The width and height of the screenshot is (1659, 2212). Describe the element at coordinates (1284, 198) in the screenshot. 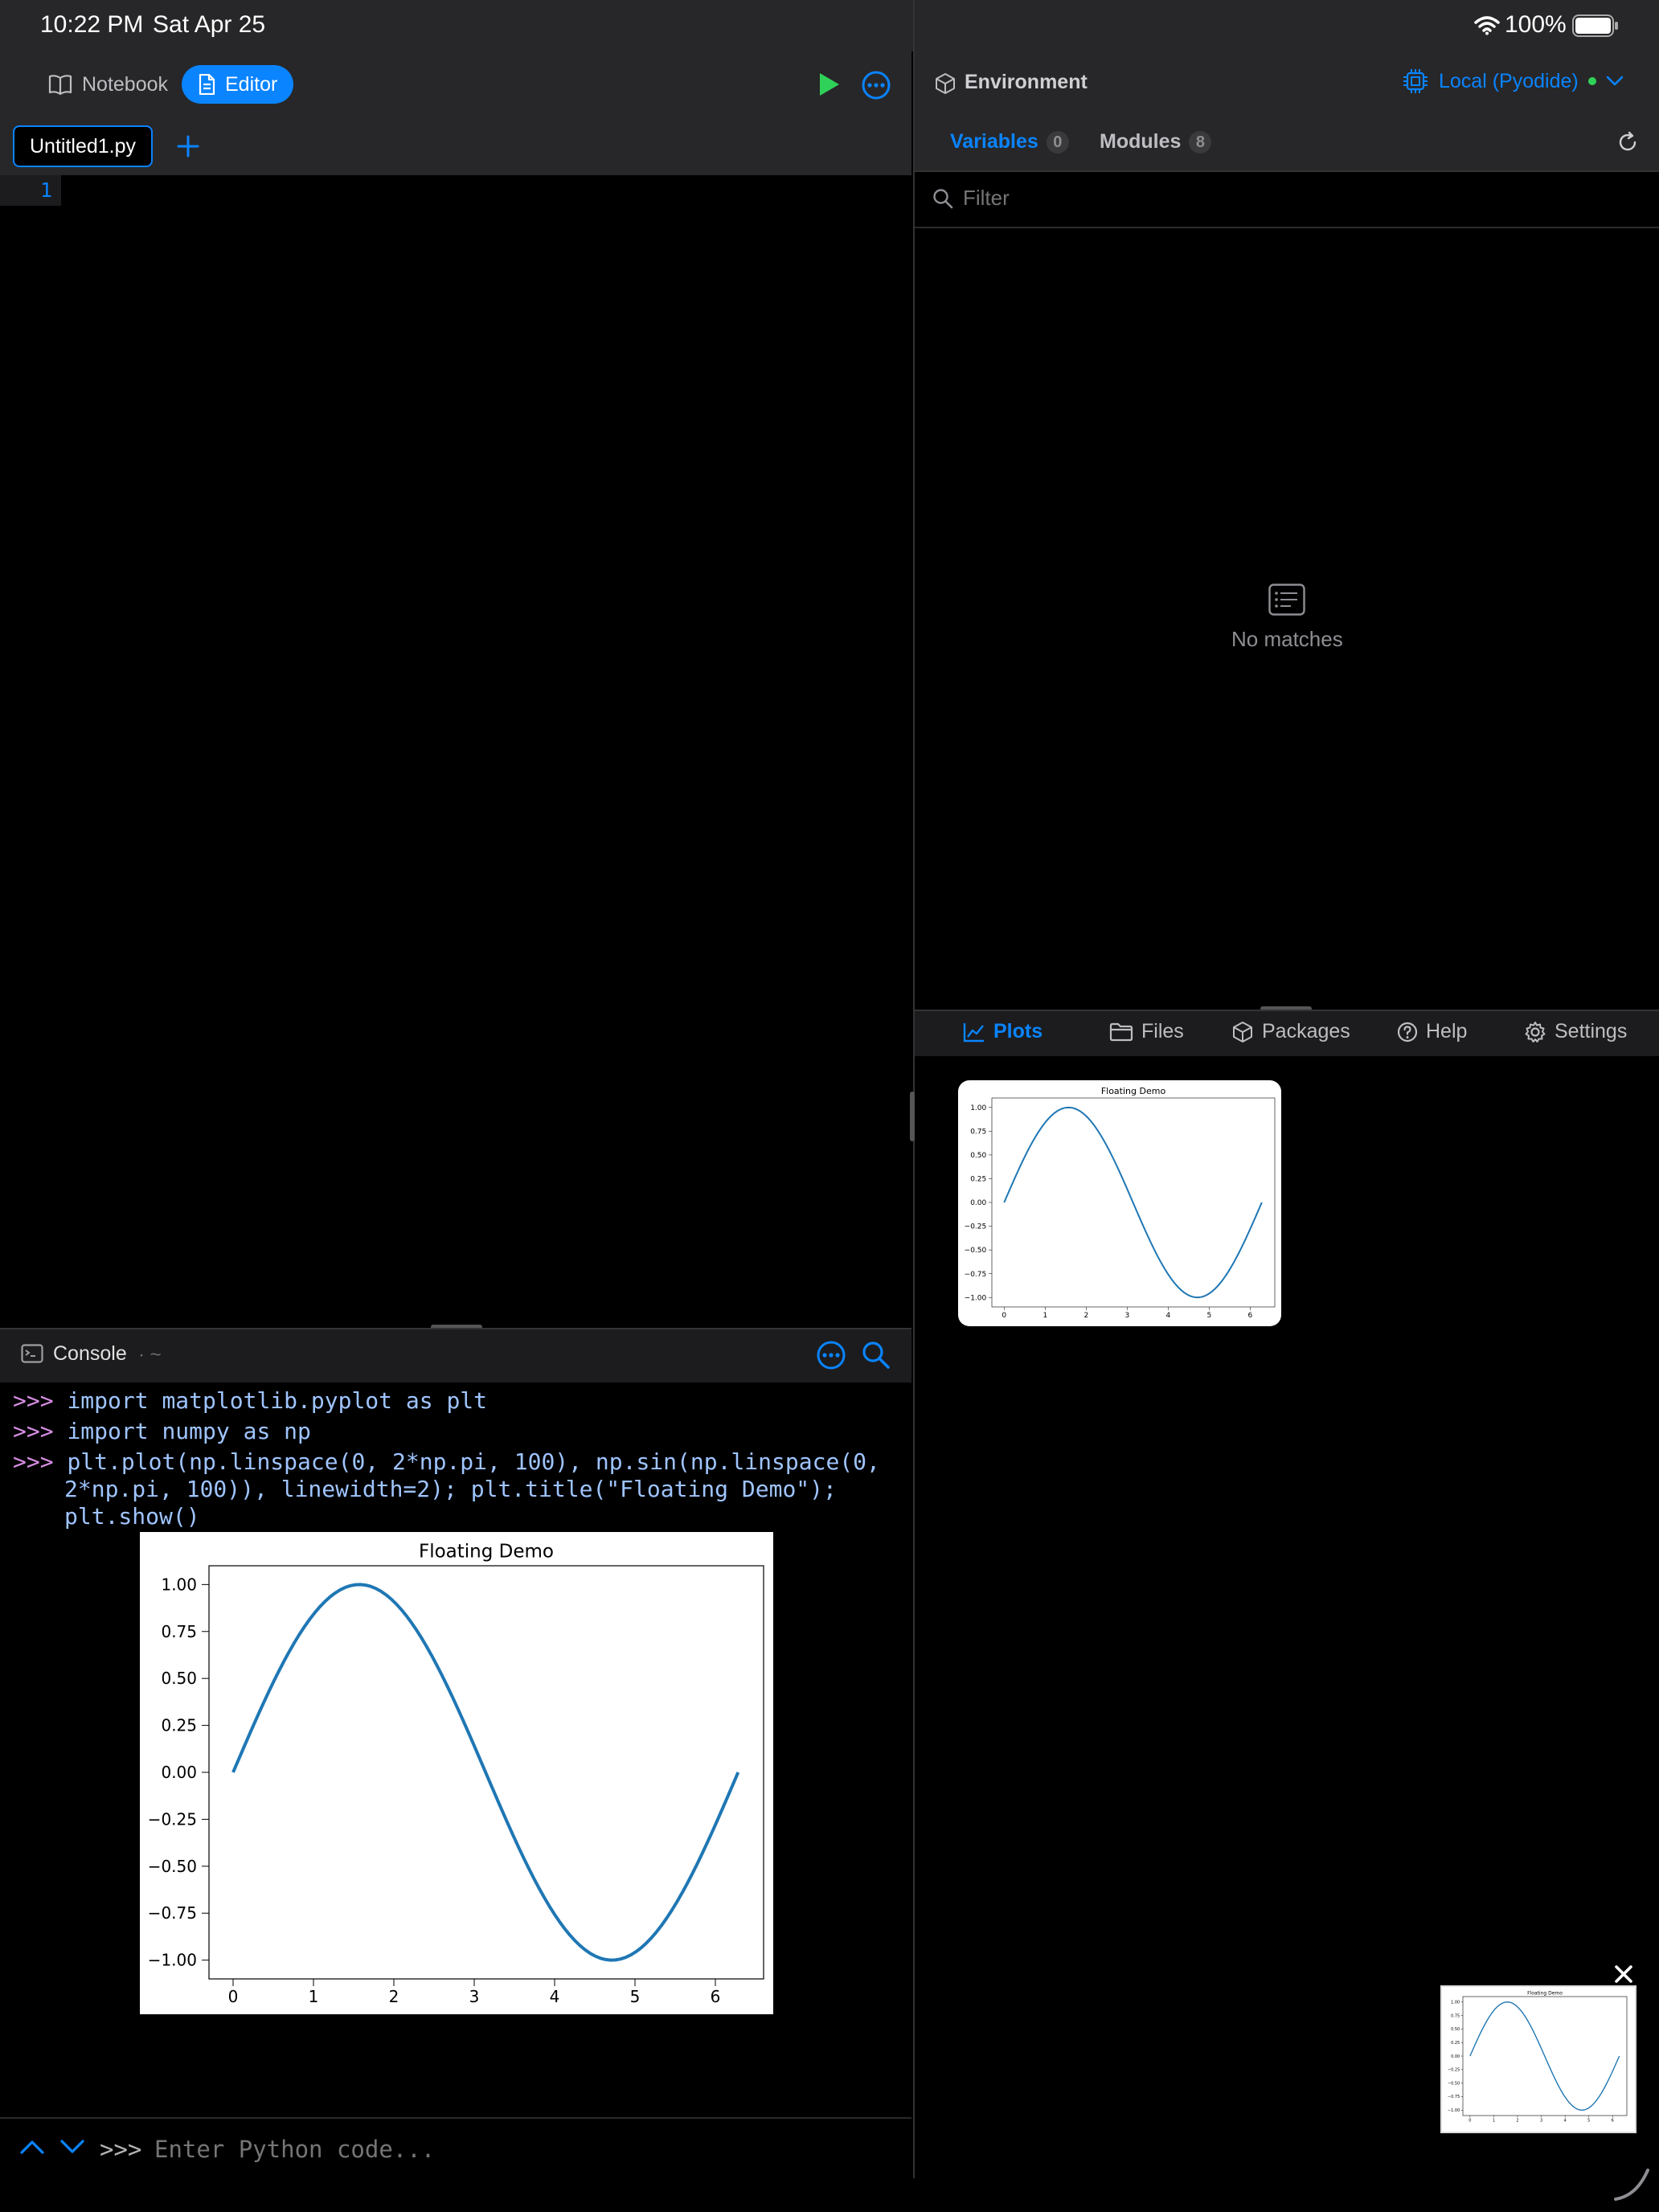

I see `filter-input` at that location.